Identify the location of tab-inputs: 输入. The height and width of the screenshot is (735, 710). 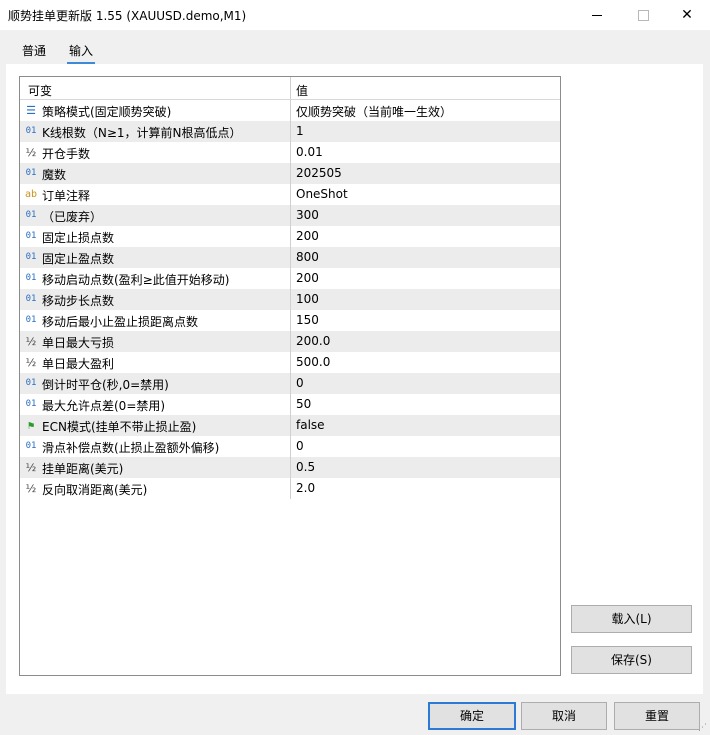
(81, 53).